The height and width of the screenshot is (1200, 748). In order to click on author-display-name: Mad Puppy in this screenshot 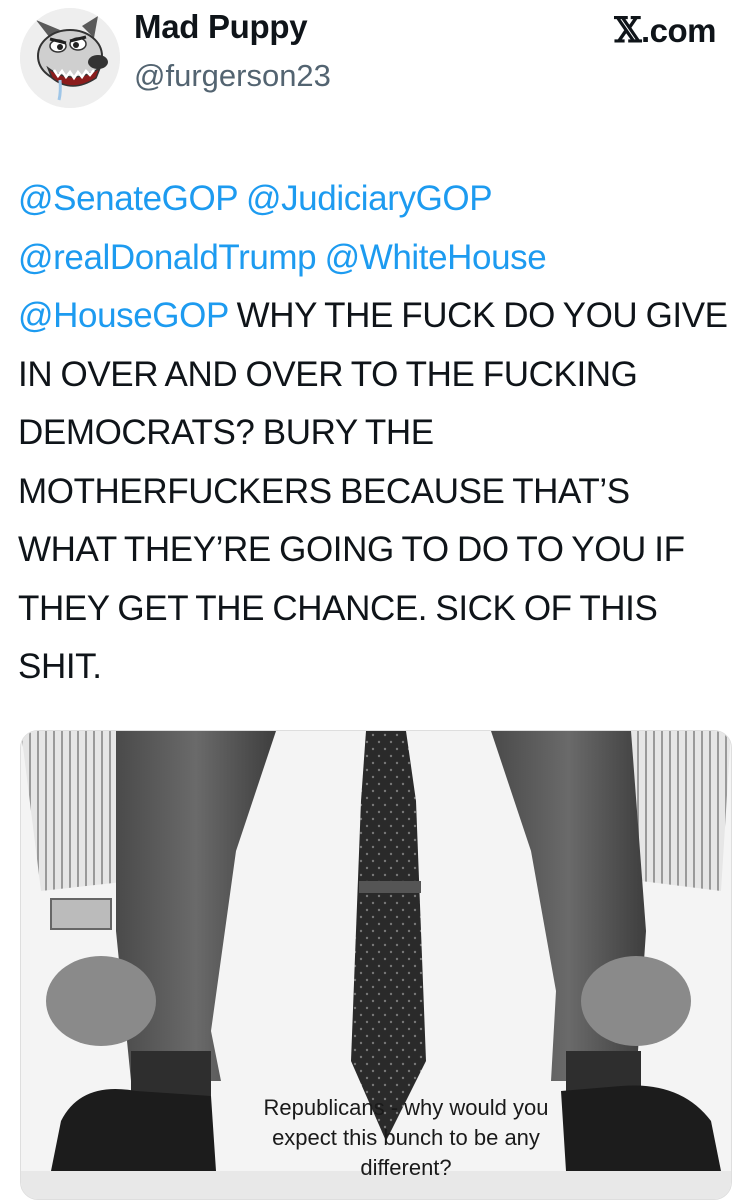, I will do `click(221, 27)`.